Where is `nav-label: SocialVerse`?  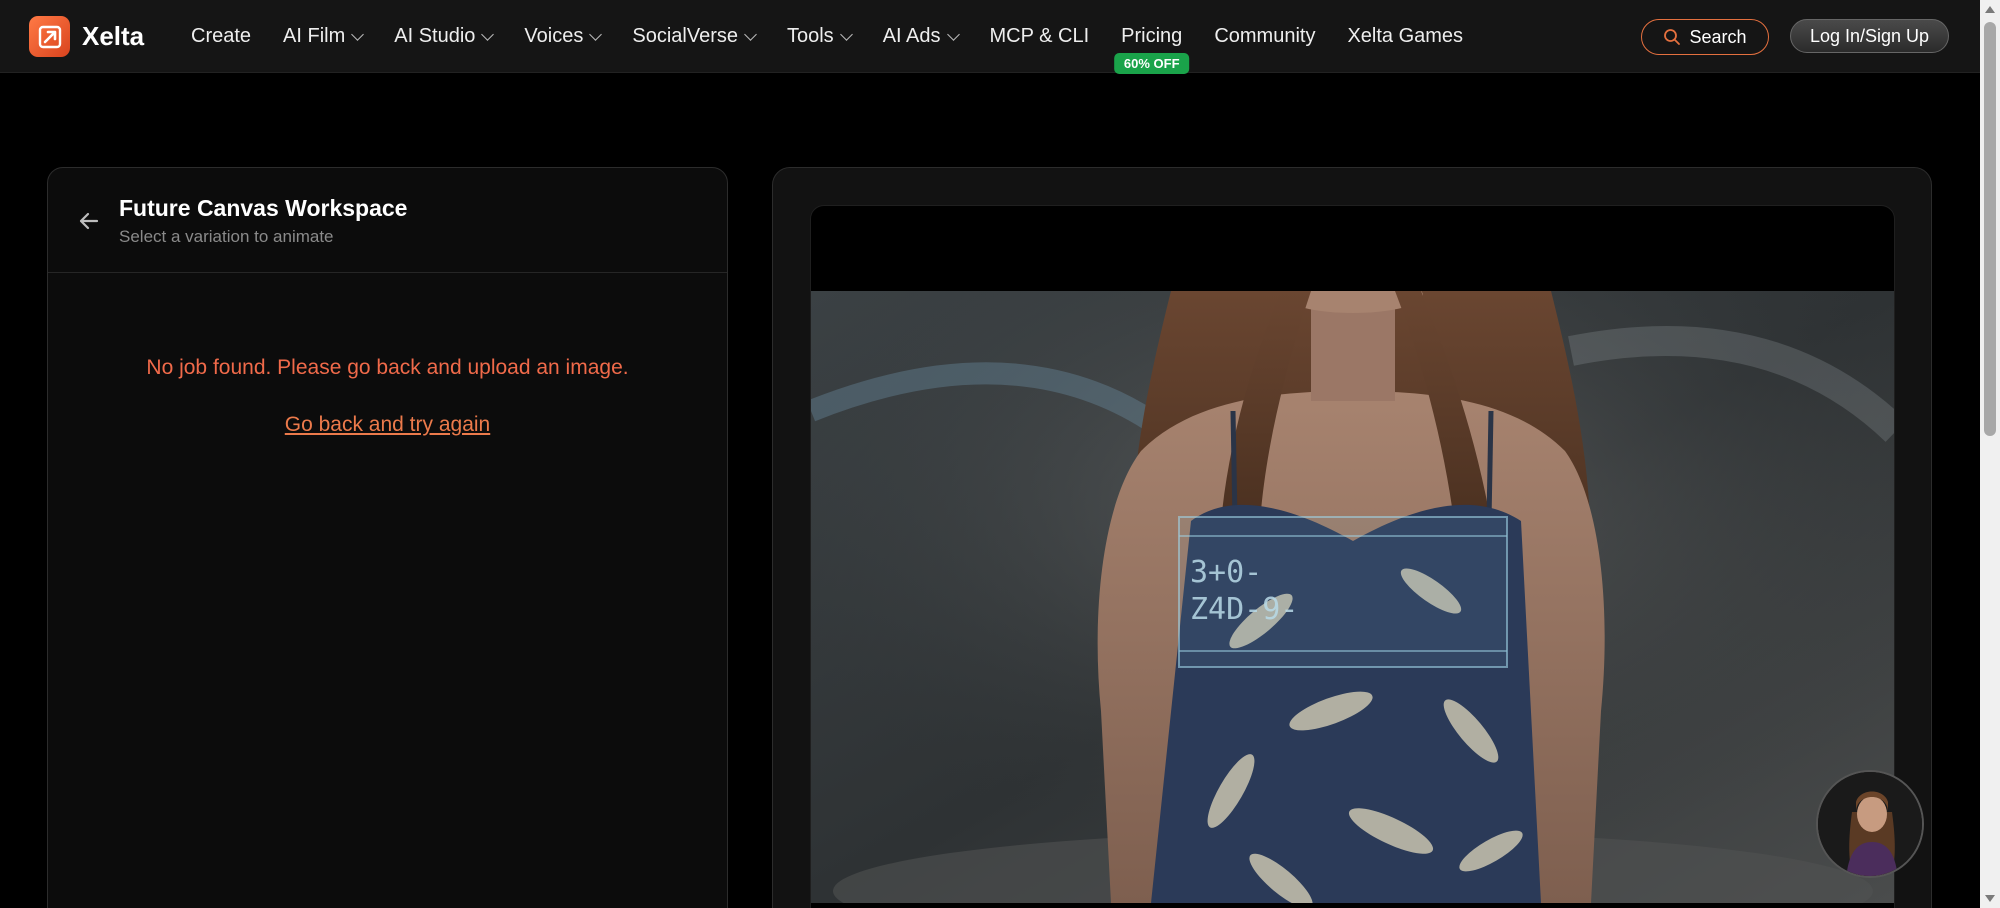
nav-label: SocialVerse is located at coordinates (685, 36).